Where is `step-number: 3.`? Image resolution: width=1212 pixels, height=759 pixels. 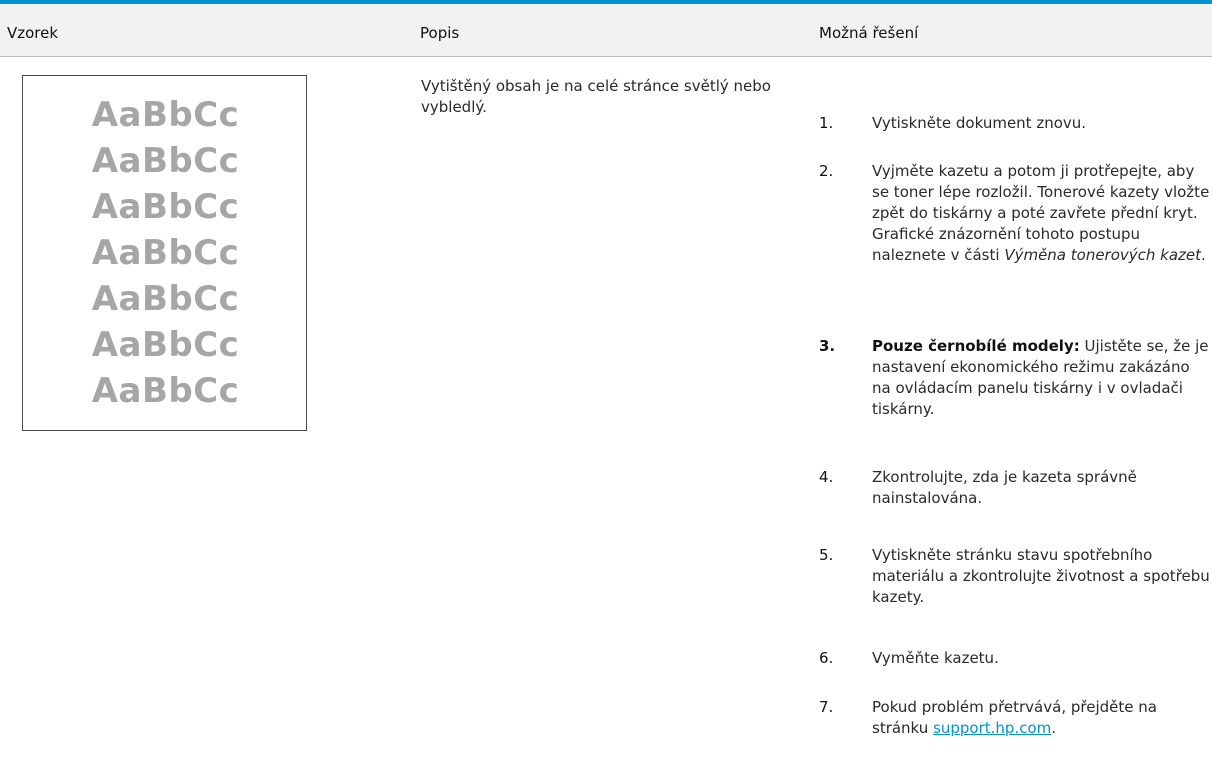 step-number: 3. is located at coordinates (827, 346).